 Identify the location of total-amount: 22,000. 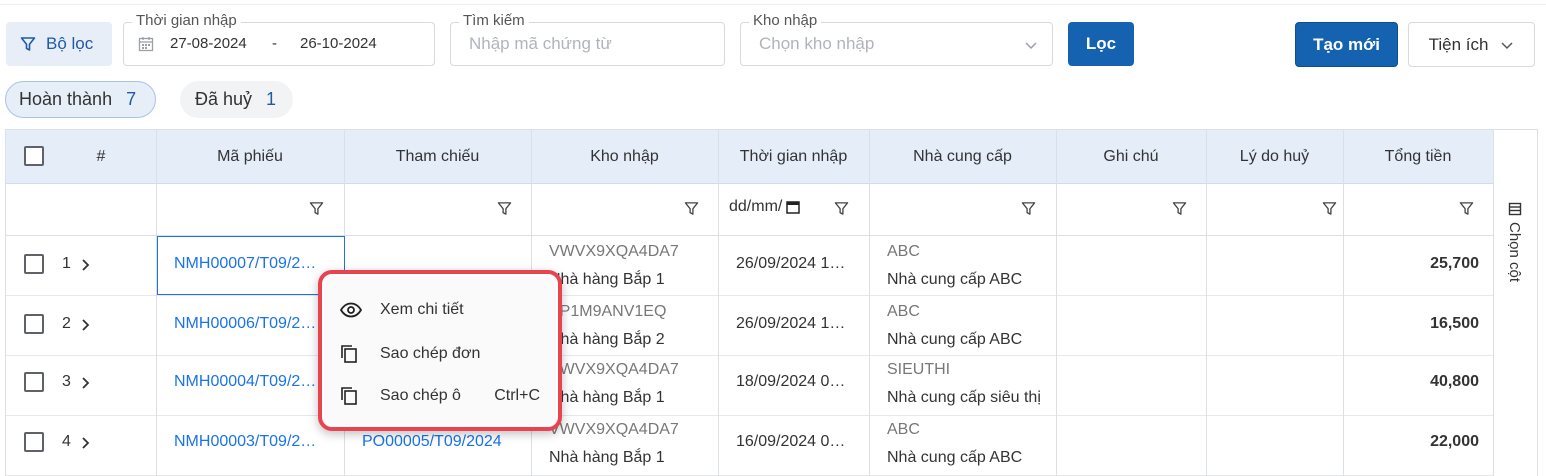
(1454, 441).